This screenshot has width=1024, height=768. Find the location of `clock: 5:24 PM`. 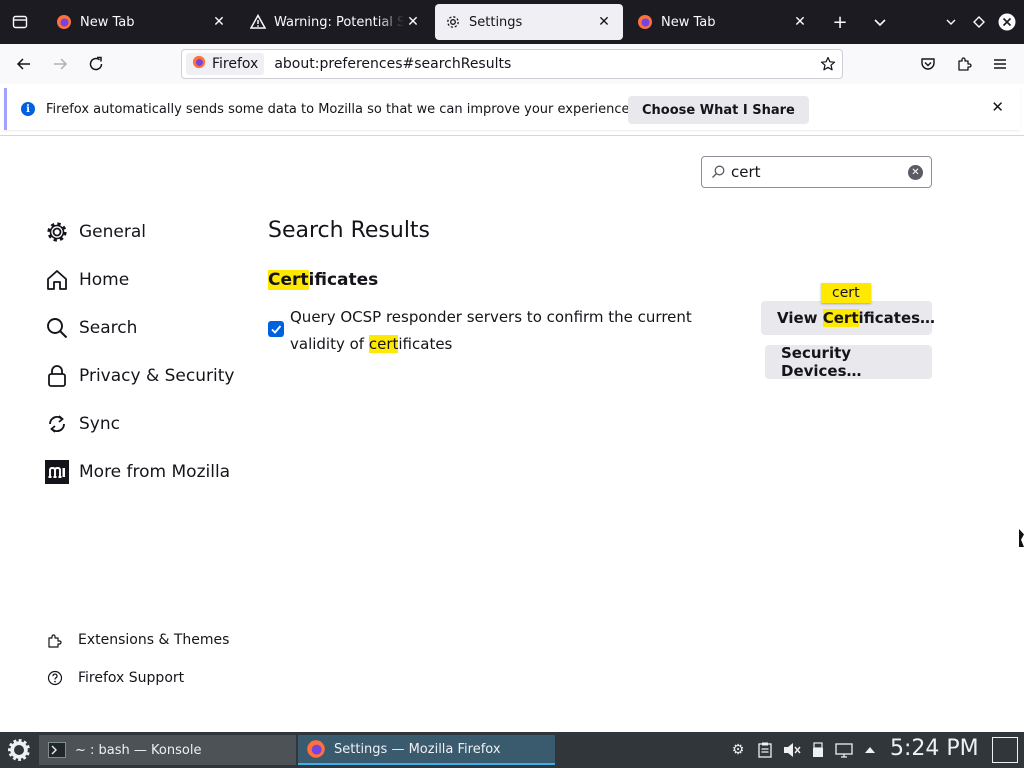

clock: 5:24 PM is located at coordinates (934, 748).